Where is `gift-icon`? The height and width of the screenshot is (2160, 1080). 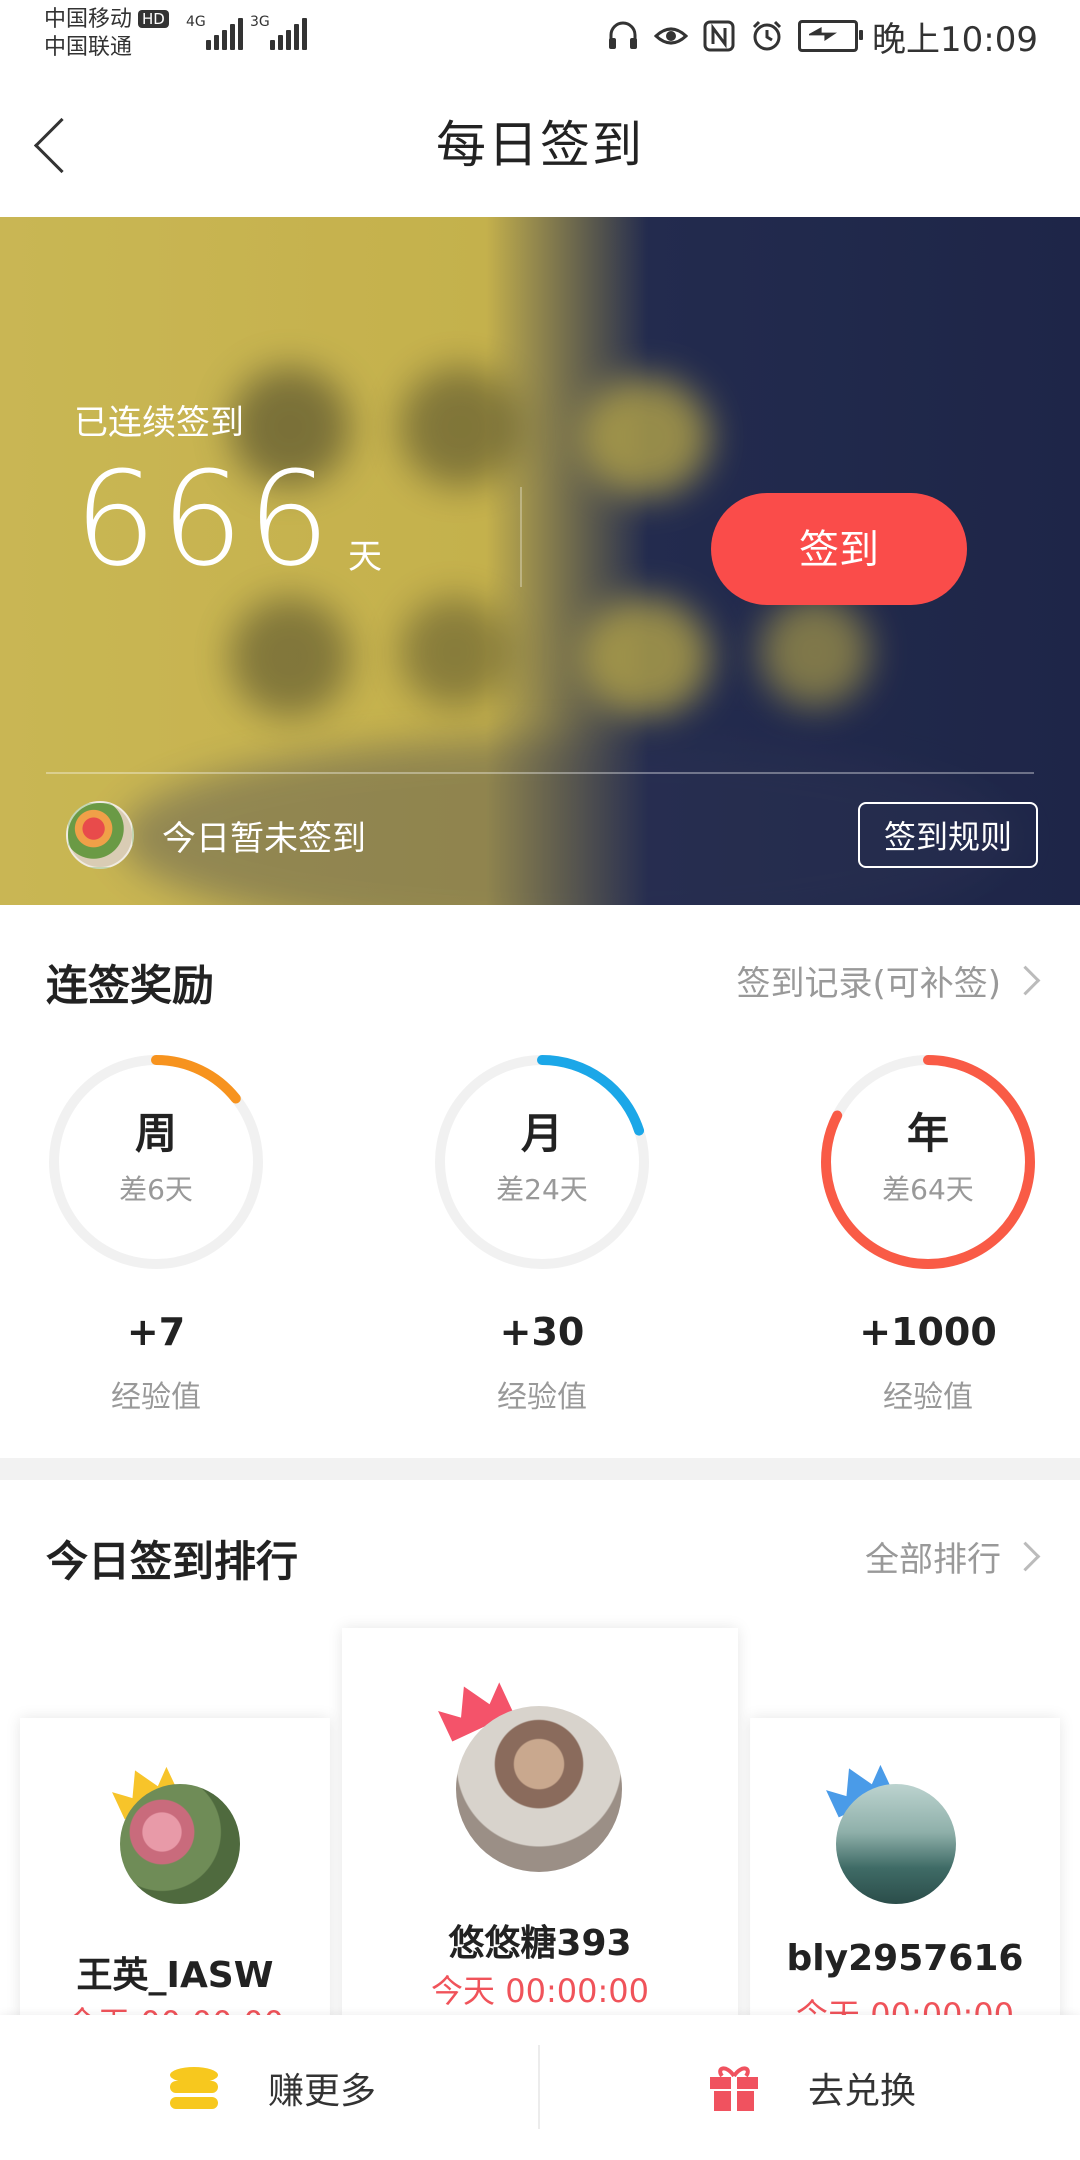
gift-icon is located at coordinates (734, 2088).